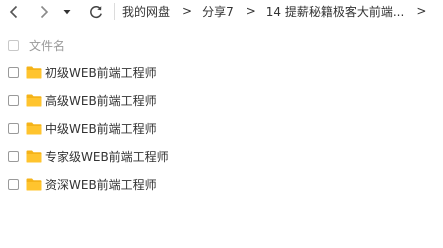 The width and height of the screenshot is (443, 248). What do you see at coordinates (221, 45) in the screenshot?
I see `list-header: 文件名` at bounding box center [221, 45].